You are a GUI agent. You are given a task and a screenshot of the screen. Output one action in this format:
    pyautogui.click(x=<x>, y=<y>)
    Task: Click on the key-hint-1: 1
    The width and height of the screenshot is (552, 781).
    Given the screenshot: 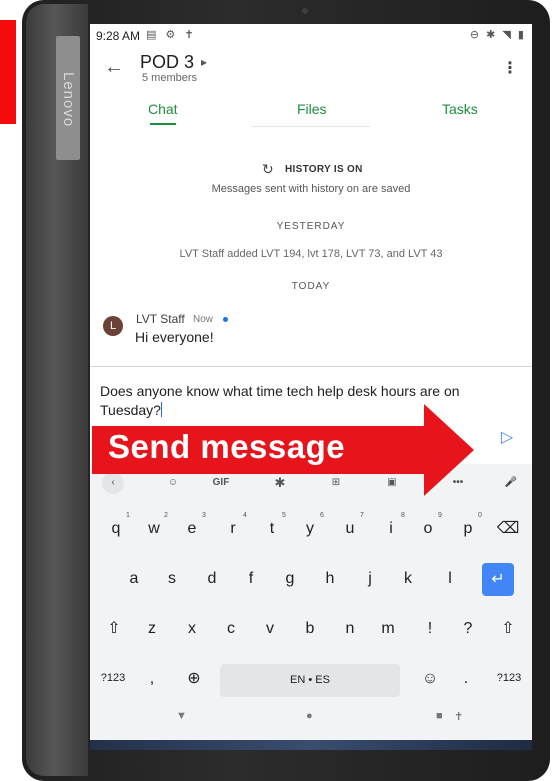 What is the action you would take?
    pyautogui.click(x=128, y=515)
    